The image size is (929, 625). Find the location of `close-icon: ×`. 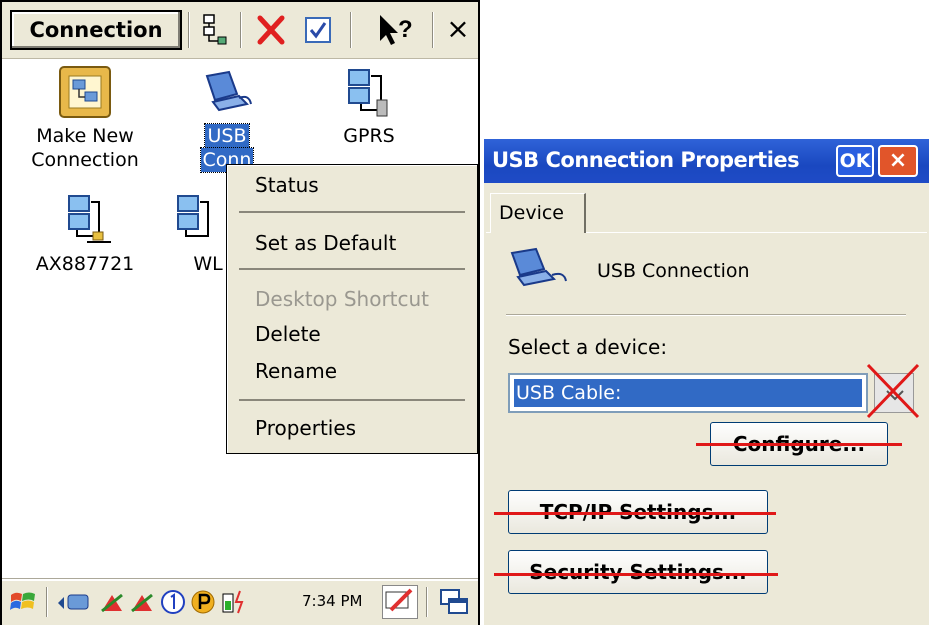

close-icon: × is located at coordinates (458, 30).